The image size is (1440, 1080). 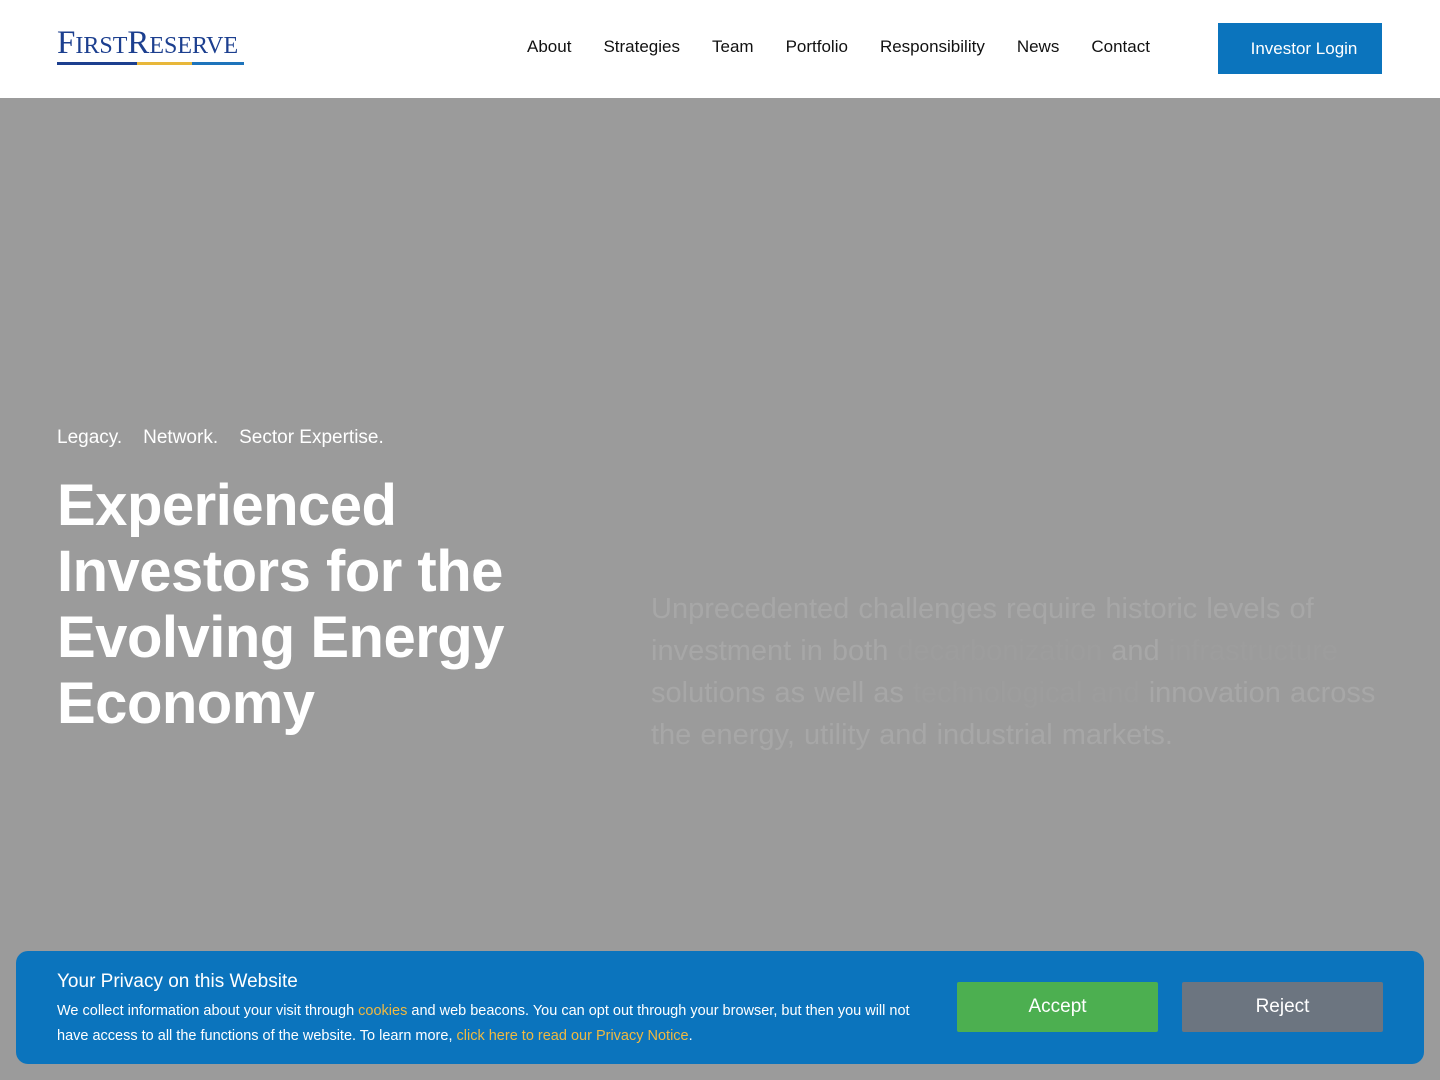 I want to click on logo-underline, so click(x=150, y=64).